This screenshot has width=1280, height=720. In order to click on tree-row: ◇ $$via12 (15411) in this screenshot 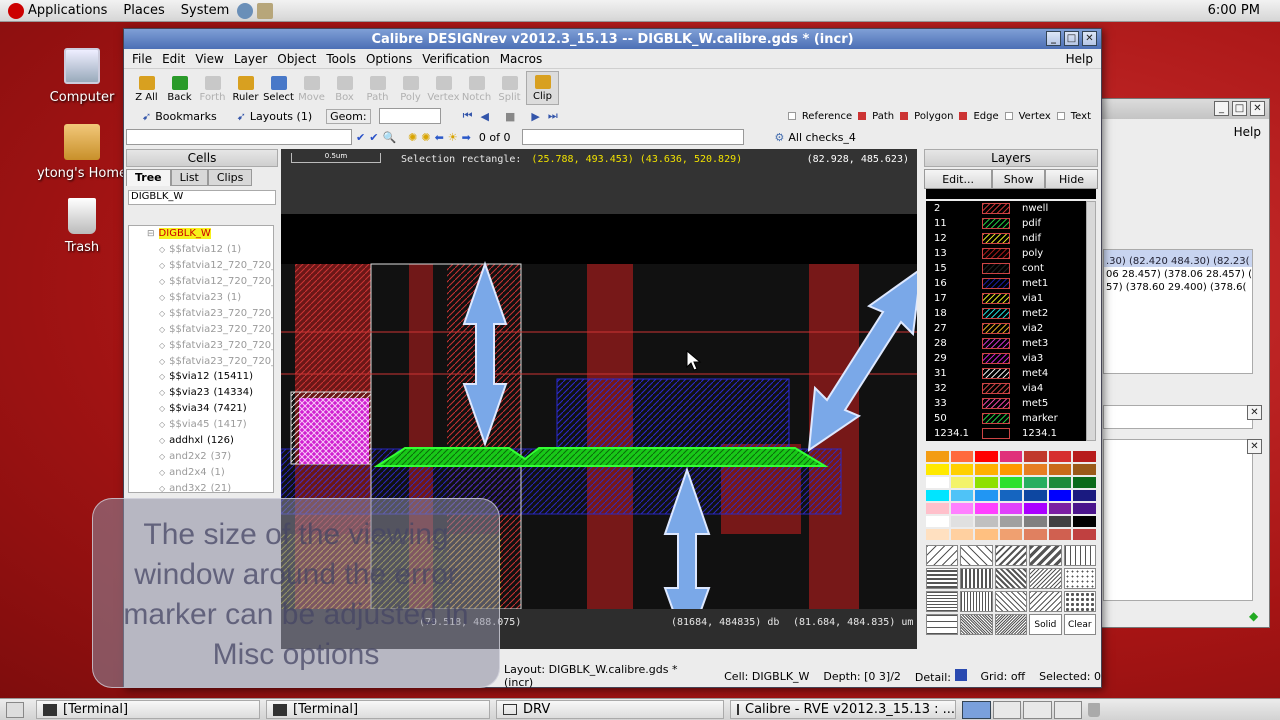, I will do `click(201, 377)`.